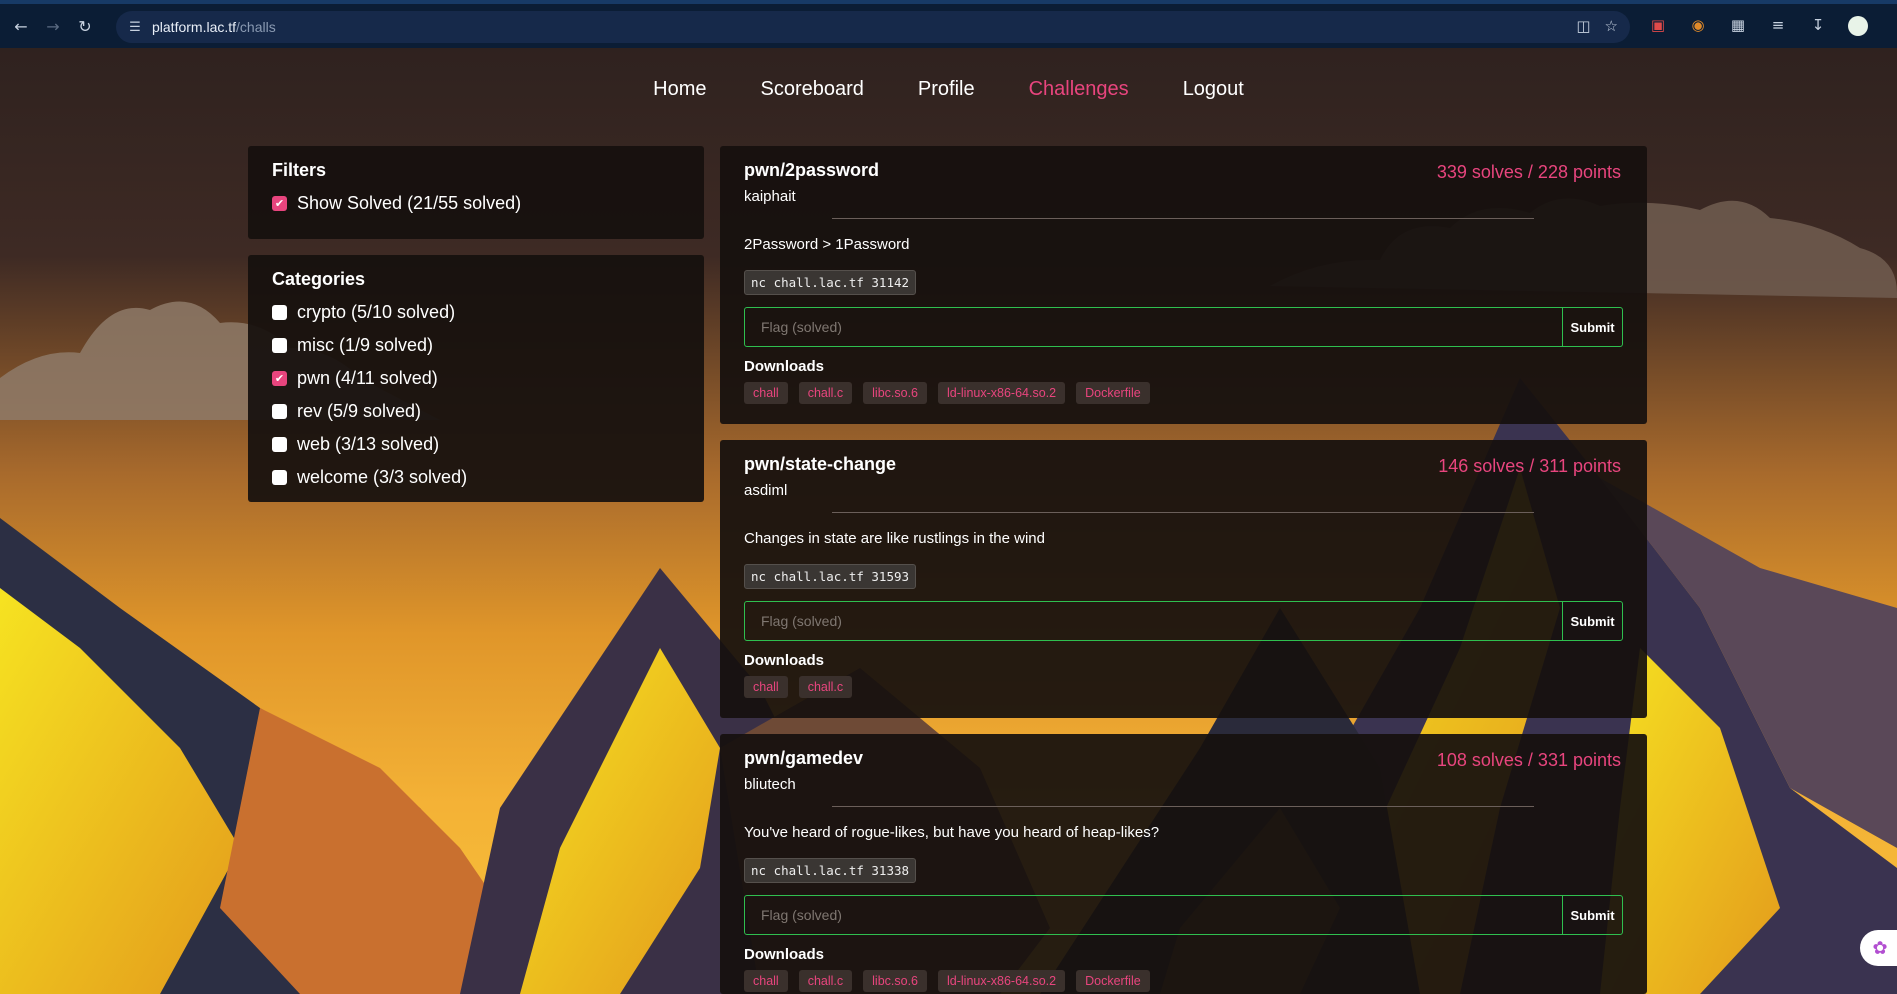  What do you see at coordinates (830, 282) in the screenshot?
I see `connection-command: nc chall.lac.tf 31142` at bounding box center [830, 282].